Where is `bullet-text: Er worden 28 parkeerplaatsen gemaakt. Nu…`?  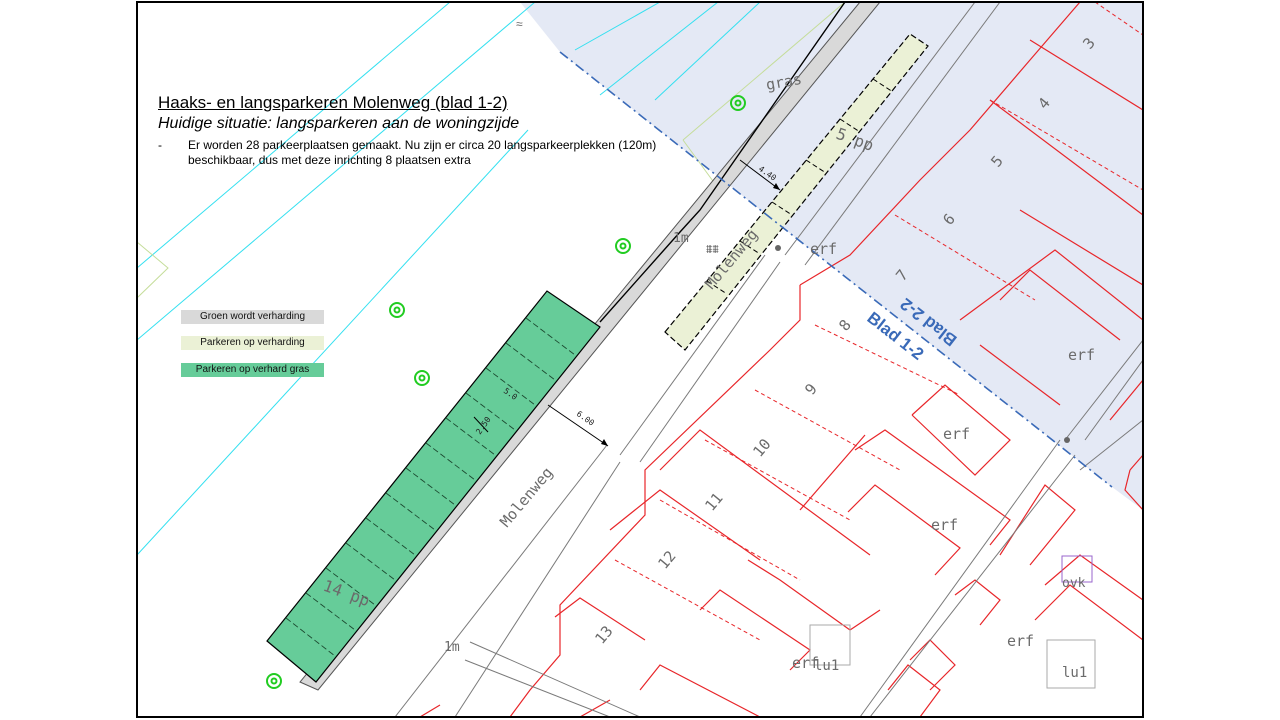
bullet-text: Er worden 28 parkeerplaatsen gemaakt. Nu… is located at coordinates (422, 152).